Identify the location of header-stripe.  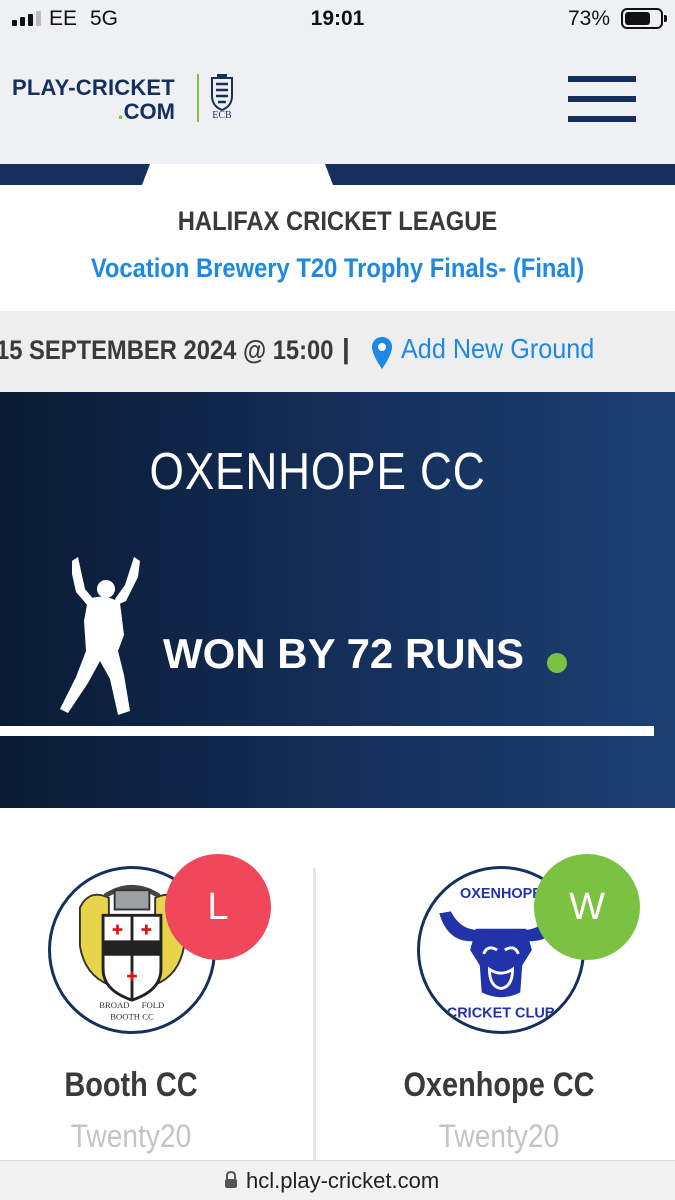
(337, 174).